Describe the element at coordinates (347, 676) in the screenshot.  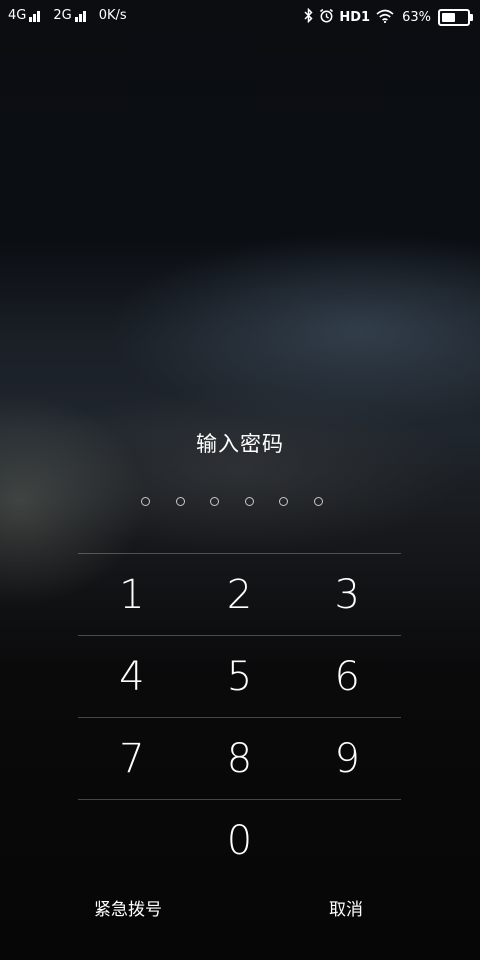
I see `key-6: 6` at that location.